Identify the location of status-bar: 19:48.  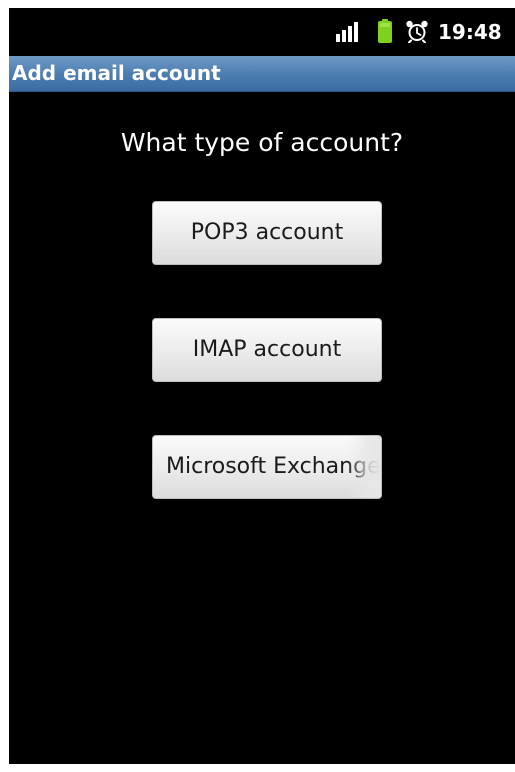
(262, 32).